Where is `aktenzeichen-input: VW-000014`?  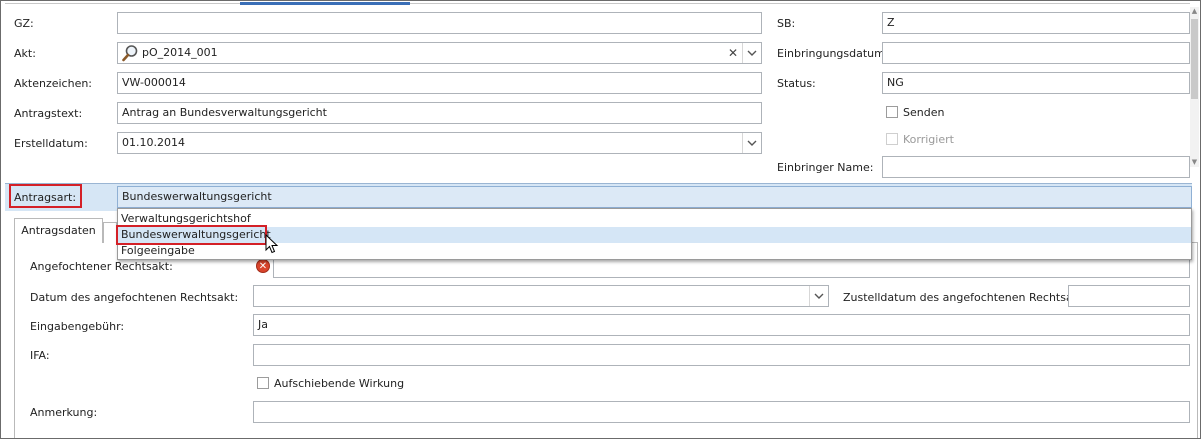 aktenzeichen-input: VW-000014 is located at coordinates (439, 83).